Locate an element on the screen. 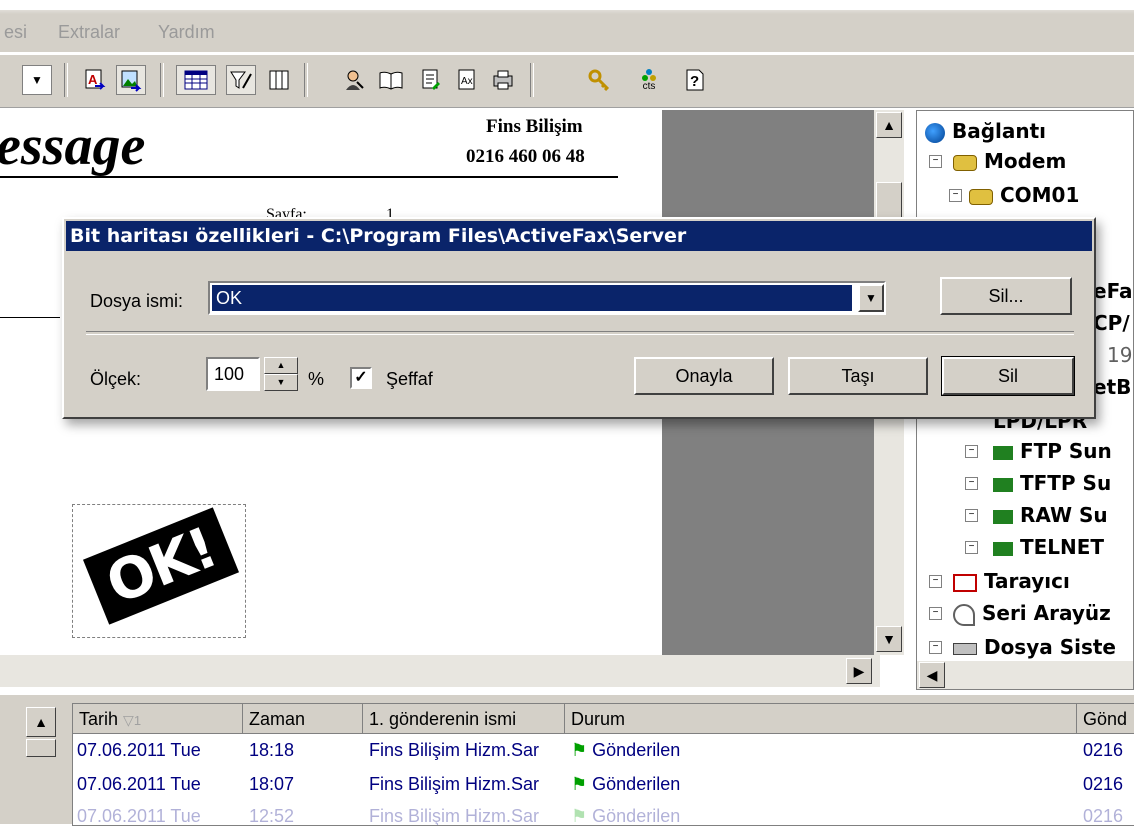 This screenshot has height=826, width=1134. text-color-icon: A is located at coordinates (95, 80).